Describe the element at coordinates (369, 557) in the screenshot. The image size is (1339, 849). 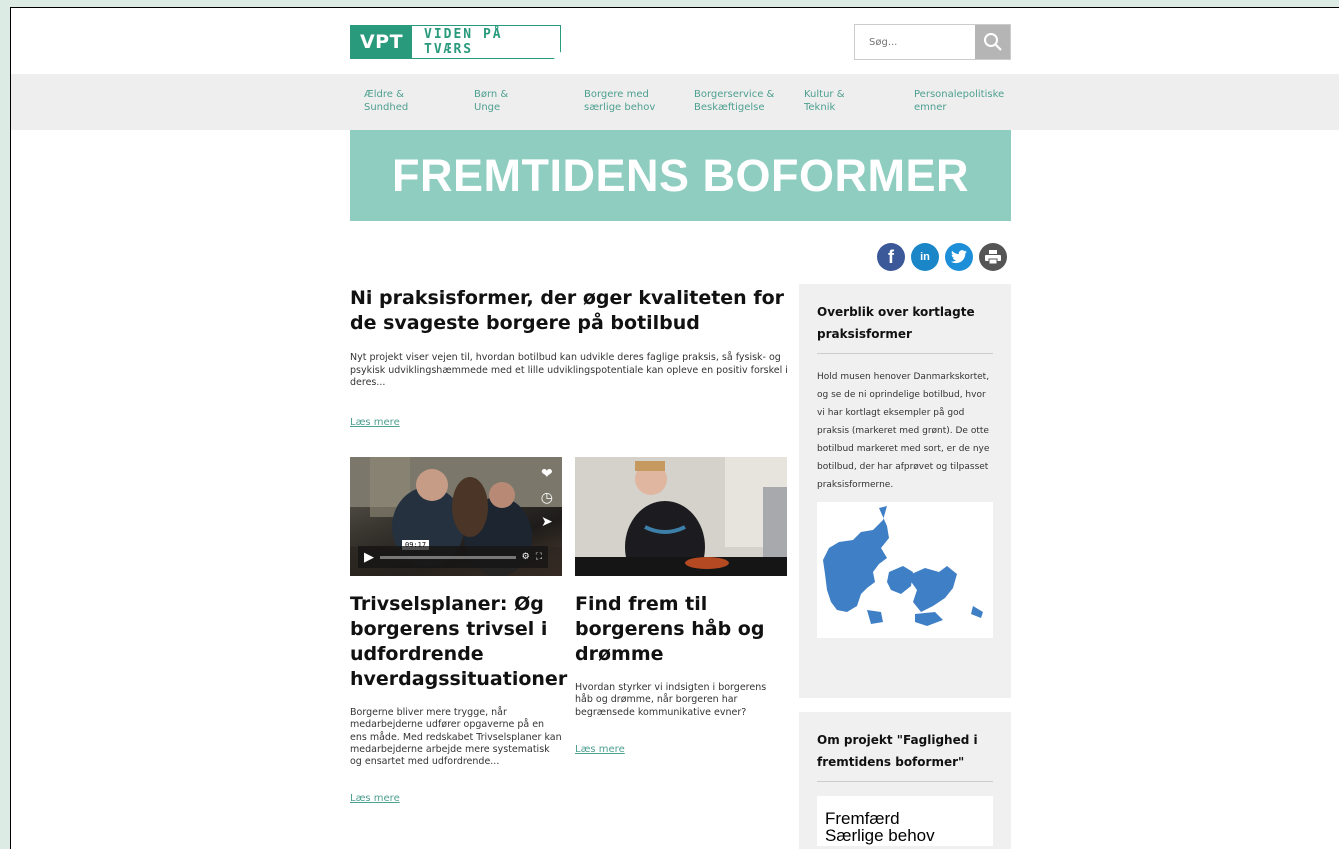
I see `play-icon: ▶` at that location.